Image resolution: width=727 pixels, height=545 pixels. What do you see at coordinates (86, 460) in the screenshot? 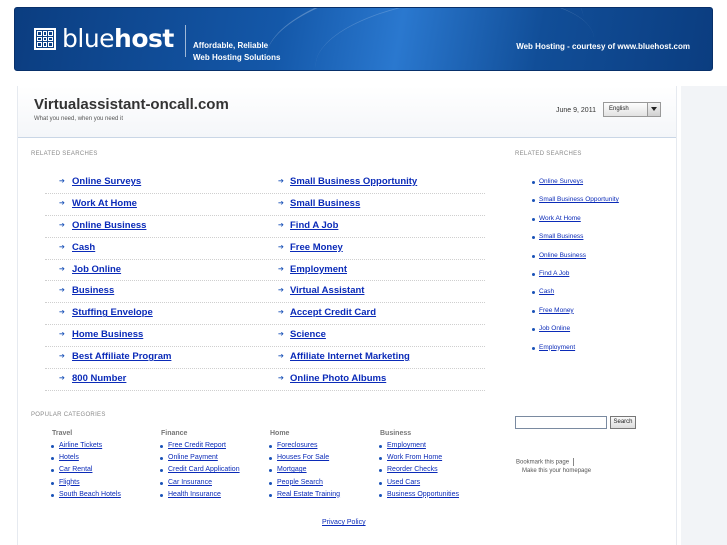
I see `popular-category-link: Hotels` at bounding box center [86, 460].